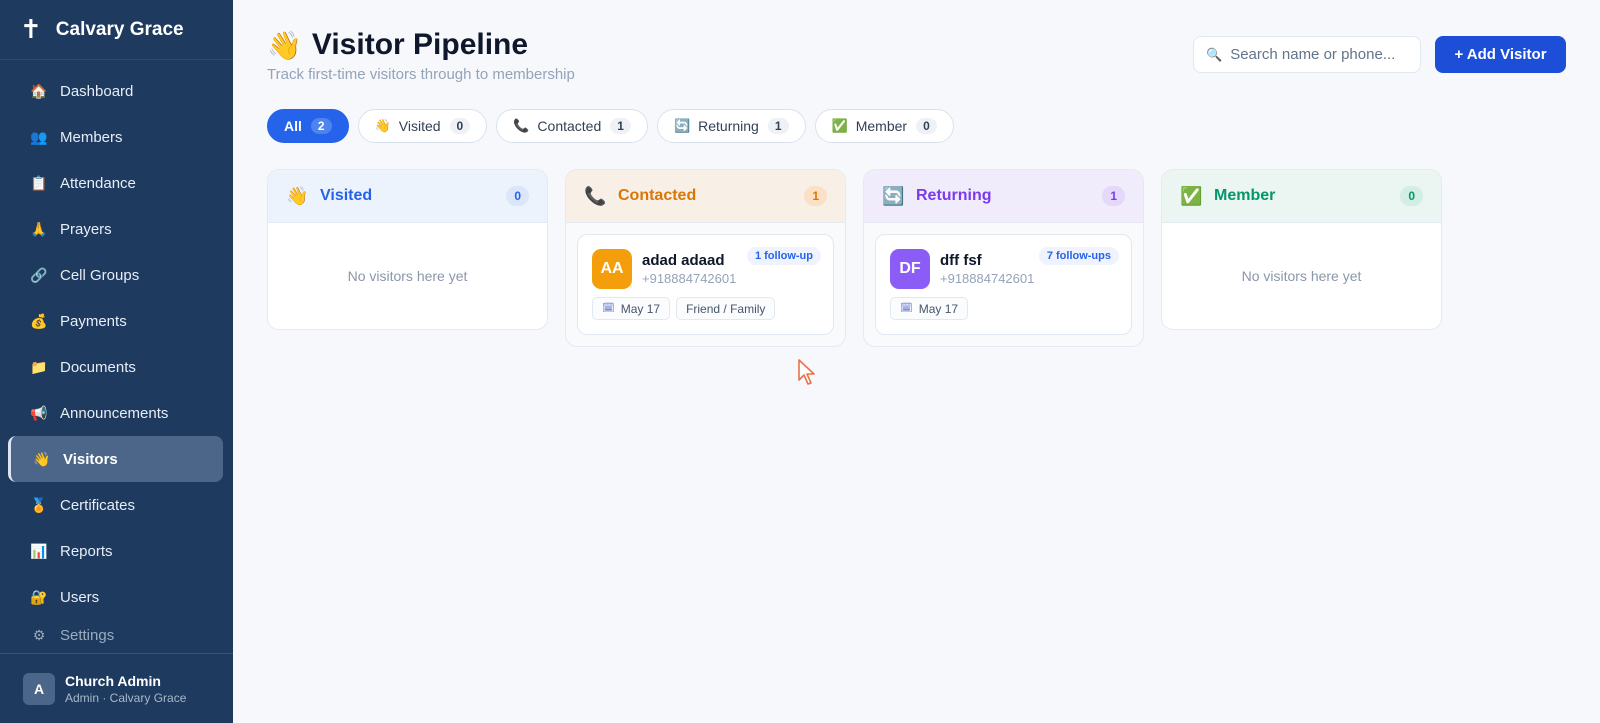 The width and height of the screenshot is (1600, 723). Describe the element at coordinates (1500, 54) in the screenshot. I see `add-visitor-button: + Add Visitor` at that location.